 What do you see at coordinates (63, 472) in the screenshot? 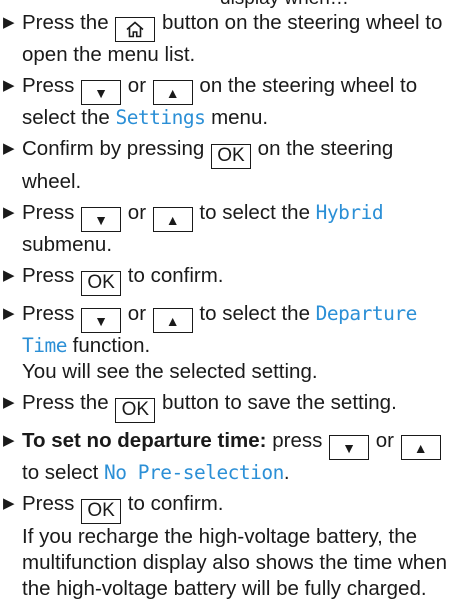
I see `step-text: to select` at bounding box center [63, 472].